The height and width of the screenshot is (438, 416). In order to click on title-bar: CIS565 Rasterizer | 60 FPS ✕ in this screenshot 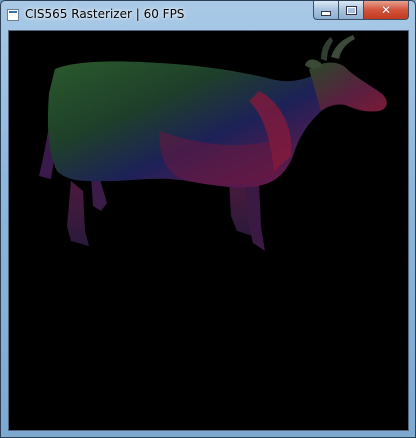, I will do `click(208, 15)`.